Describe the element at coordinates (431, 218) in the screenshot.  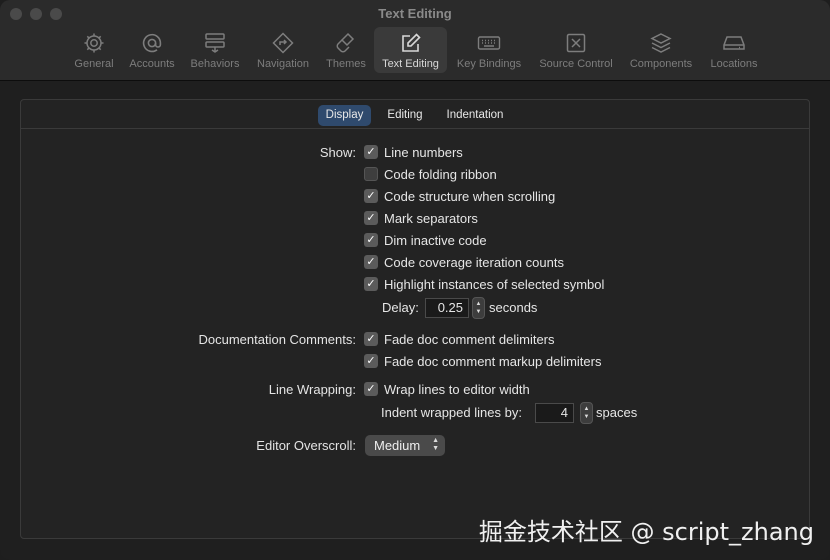
I see `mark-separators-label: Mark separators` at that location.